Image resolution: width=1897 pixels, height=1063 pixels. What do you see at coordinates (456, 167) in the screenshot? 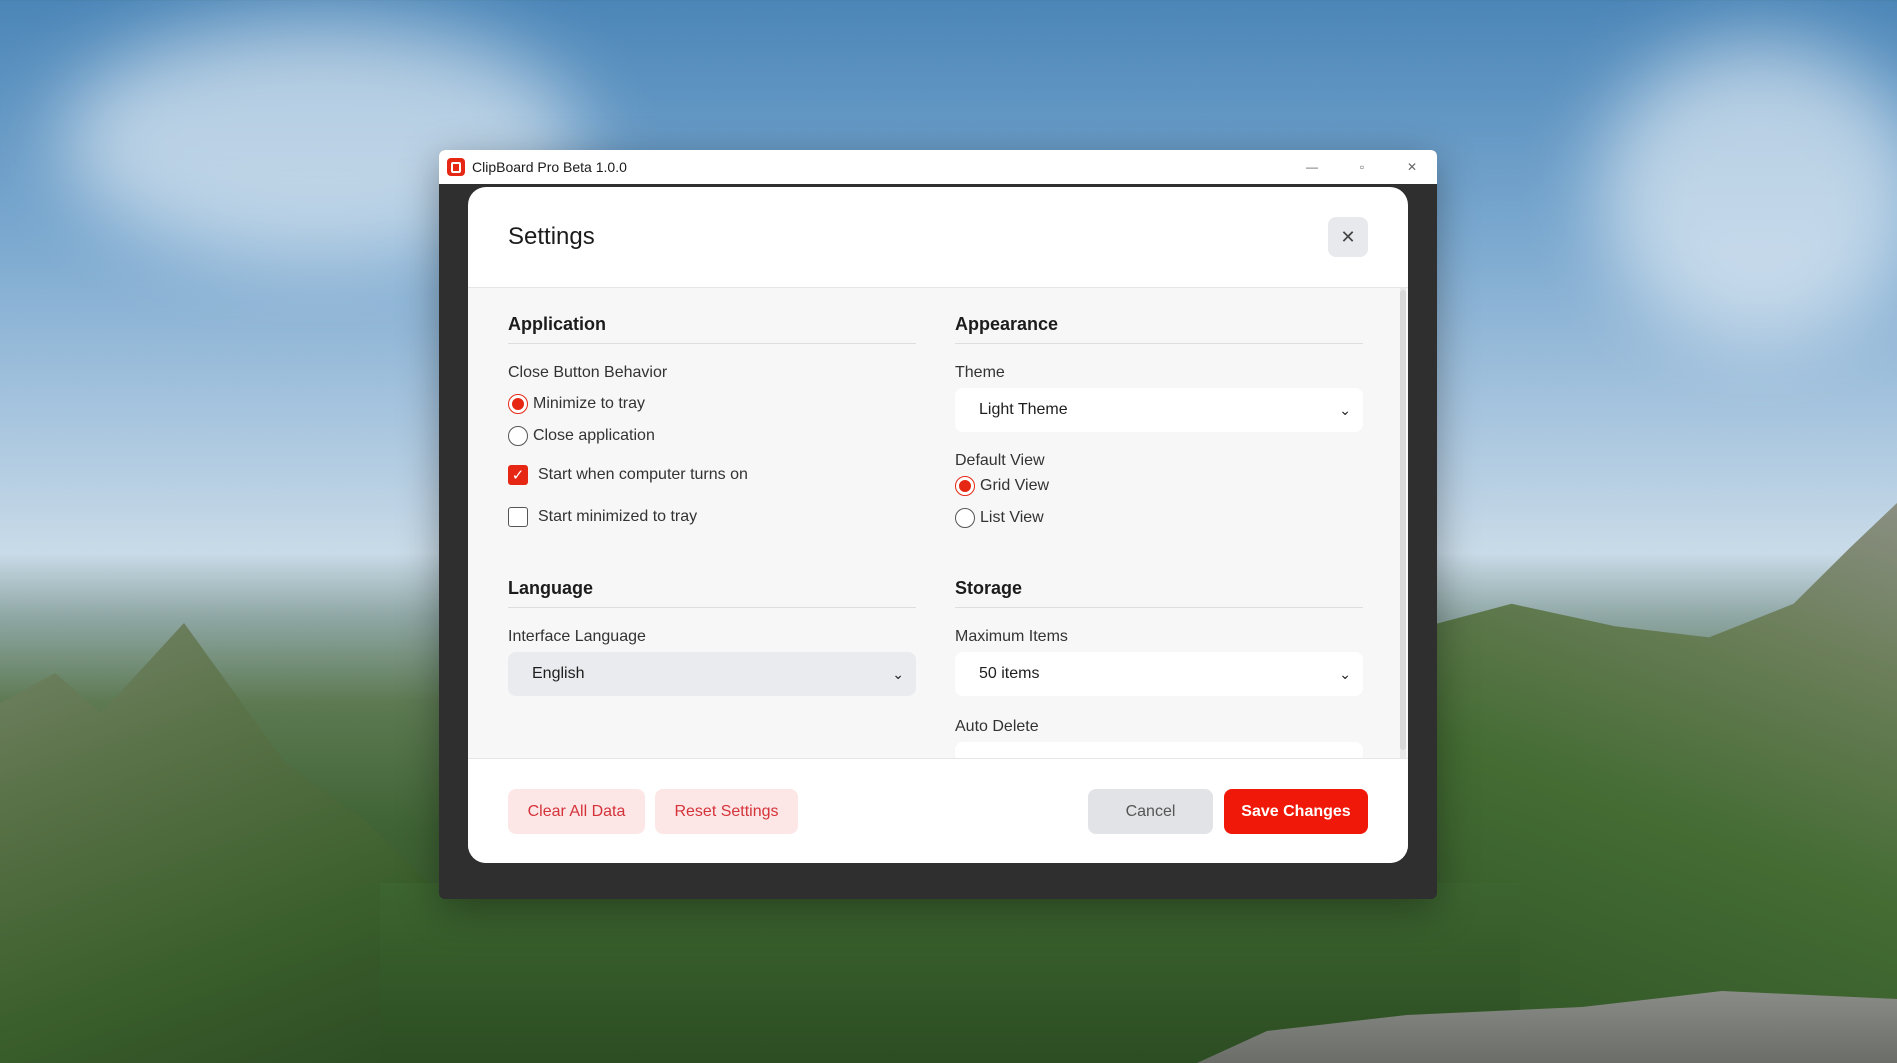
I see `clipboard-icon` at bounding box center [456, 167].